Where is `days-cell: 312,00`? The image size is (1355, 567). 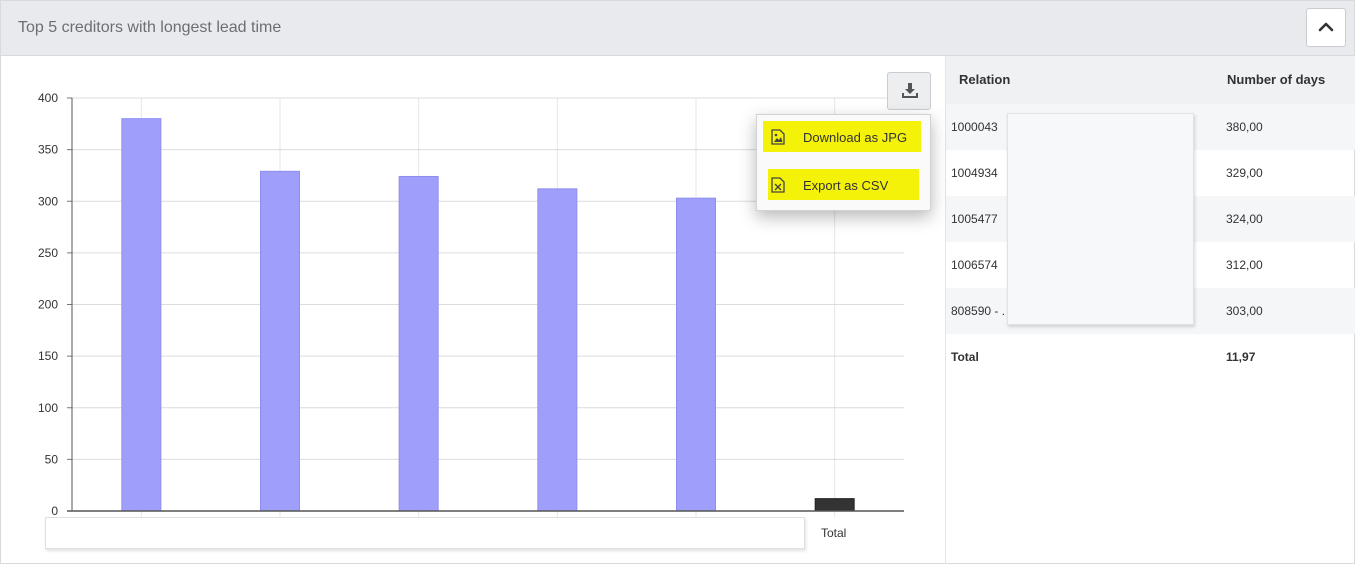
days-cell: 312,00 is located at coordinates (1244, 265).